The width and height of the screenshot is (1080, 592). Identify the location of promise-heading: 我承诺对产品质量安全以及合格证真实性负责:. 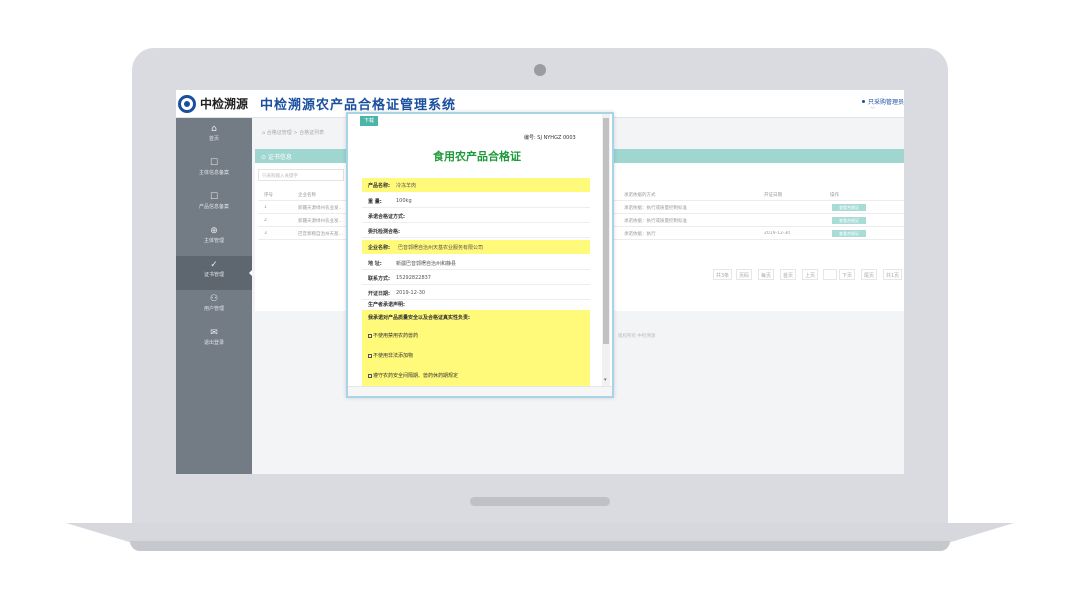
(419, 318).